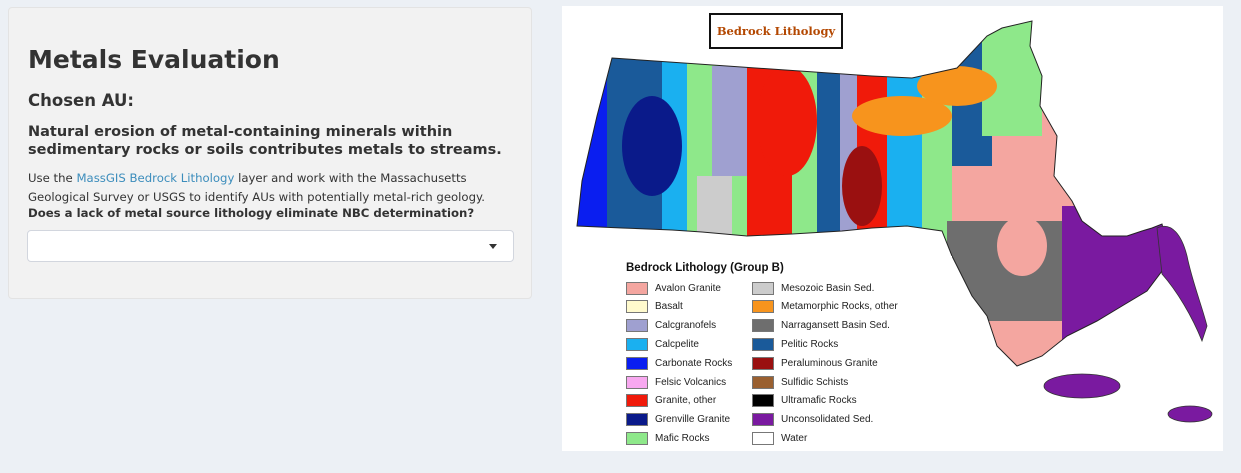 Image resolution: width=1241 pixels, height=473 pixels. I want to click on legend-item: Carbonate Rocks, so click(679, 363).